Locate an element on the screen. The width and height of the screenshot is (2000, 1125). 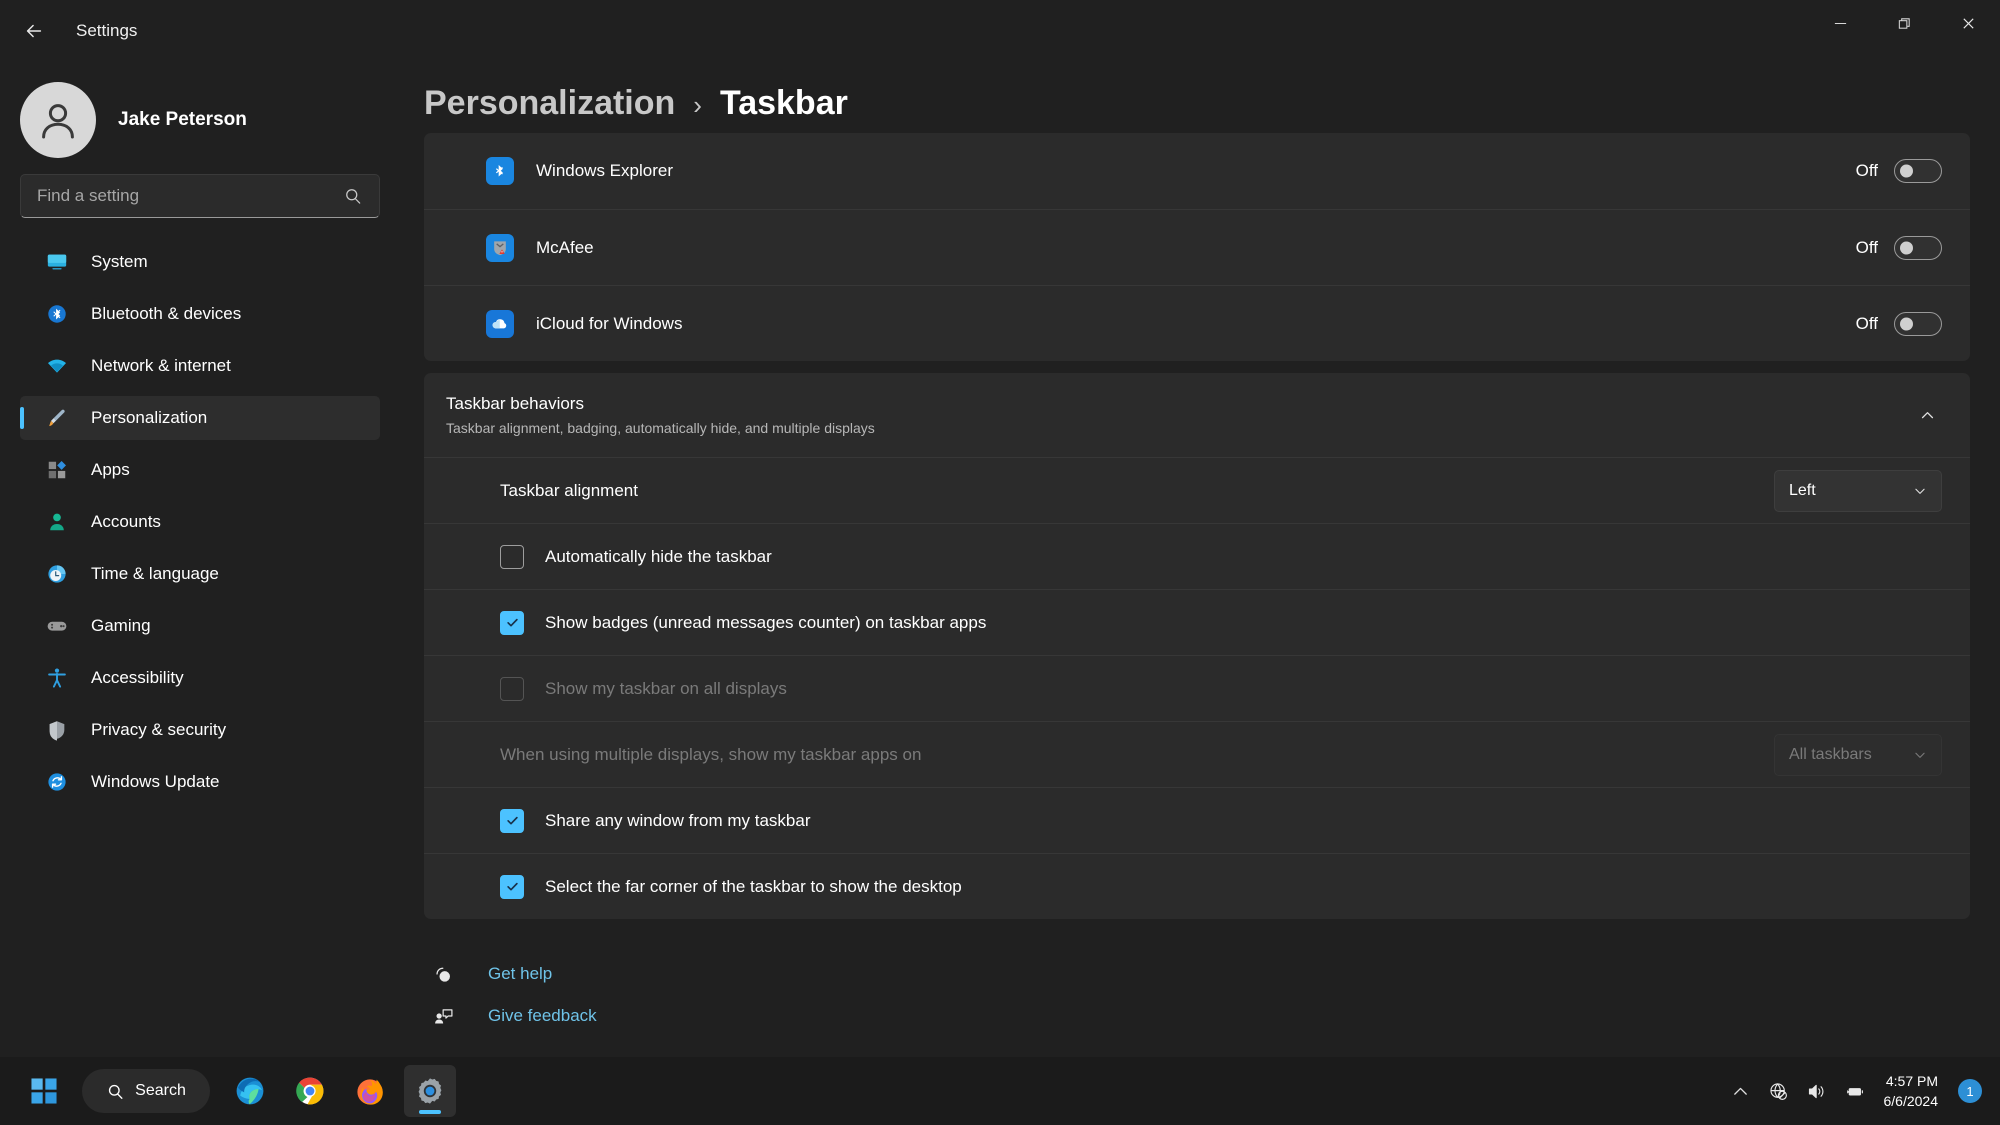
sidebar-item-apps: Apps is located at coordinates (200, 470).